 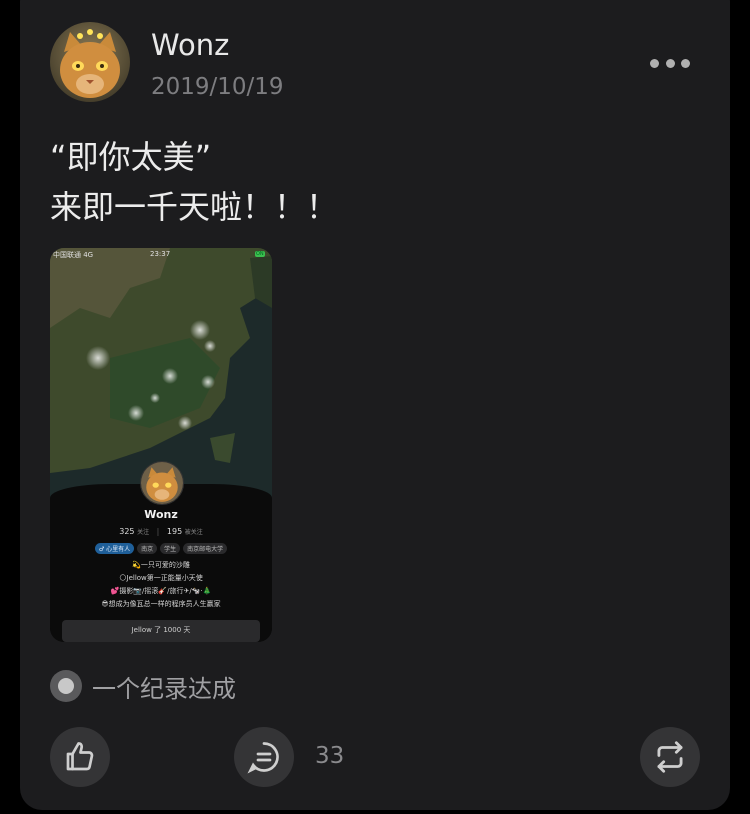 I want to click on bio-line: 😎想成为像瓦总一样的程序员人生赢家, so click(x=161, y=604).